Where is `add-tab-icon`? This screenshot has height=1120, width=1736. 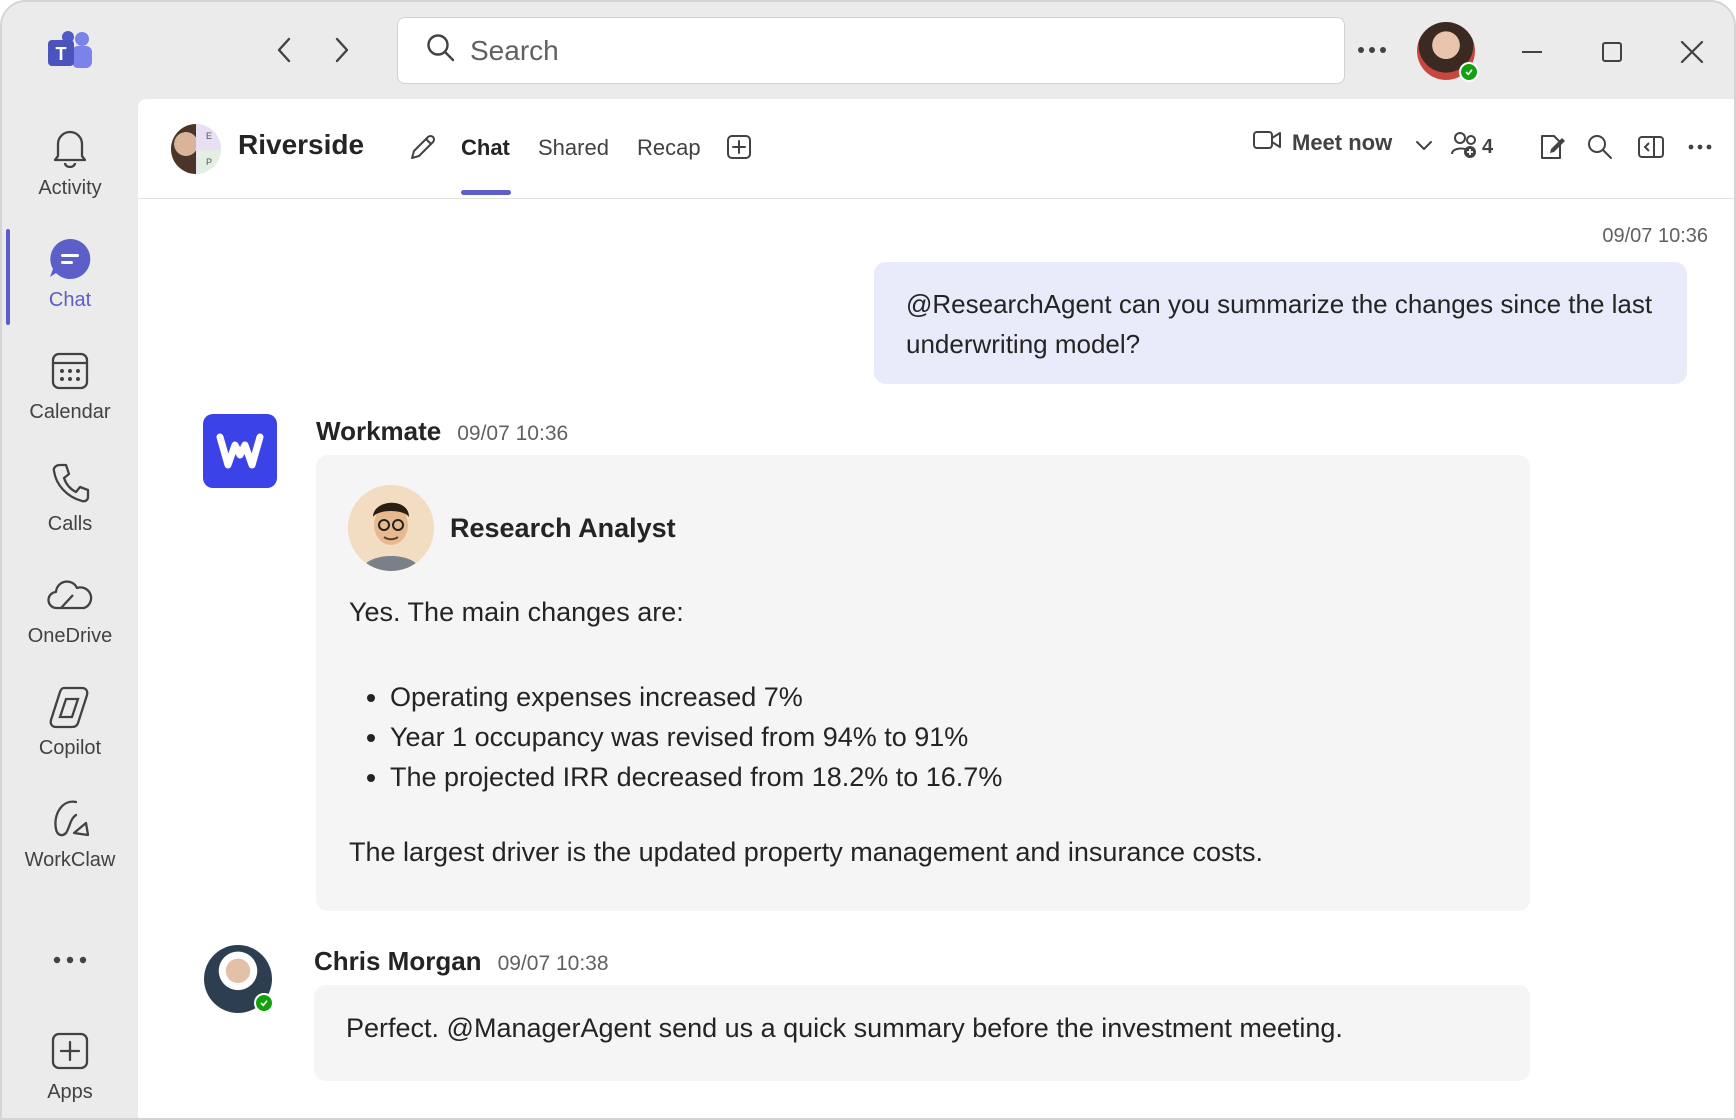 add-tab-icon is located at coordinates (739, 149).